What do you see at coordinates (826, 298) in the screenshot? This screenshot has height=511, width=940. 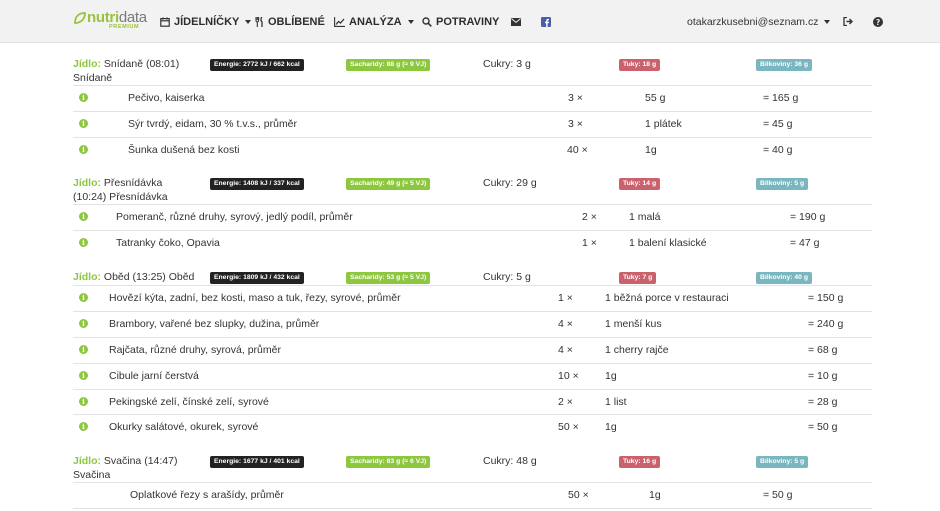 I see `food-total: = 150 g` at bounding box center [826, 298].